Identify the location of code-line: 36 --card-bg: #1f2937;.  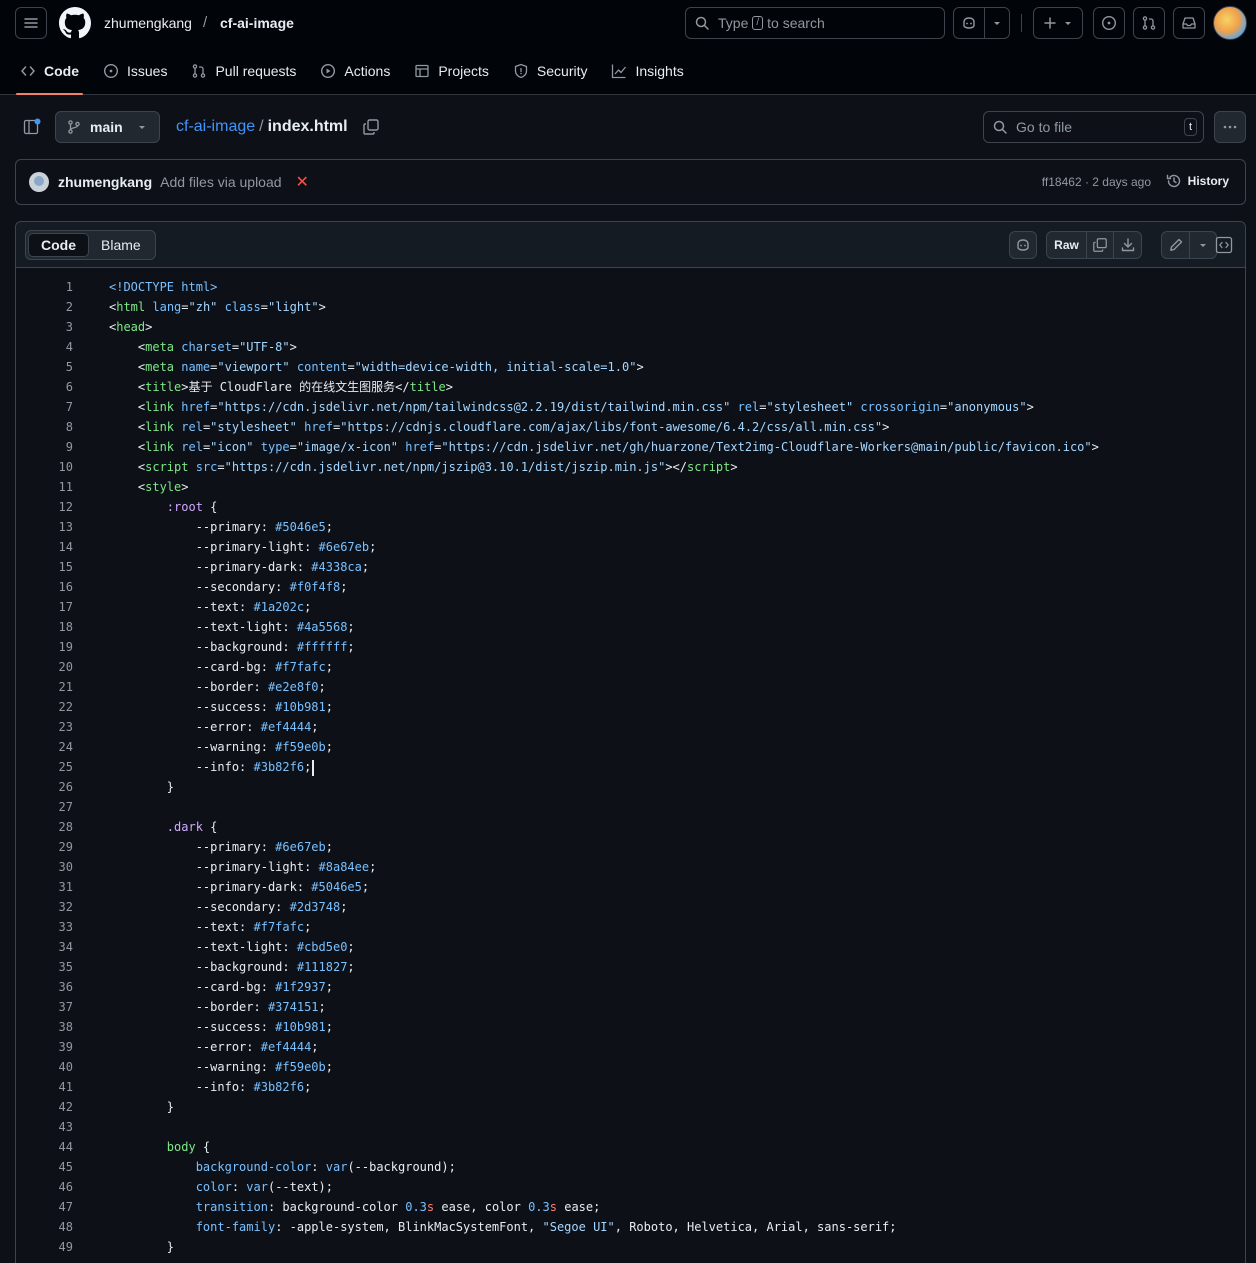
(630, 987).